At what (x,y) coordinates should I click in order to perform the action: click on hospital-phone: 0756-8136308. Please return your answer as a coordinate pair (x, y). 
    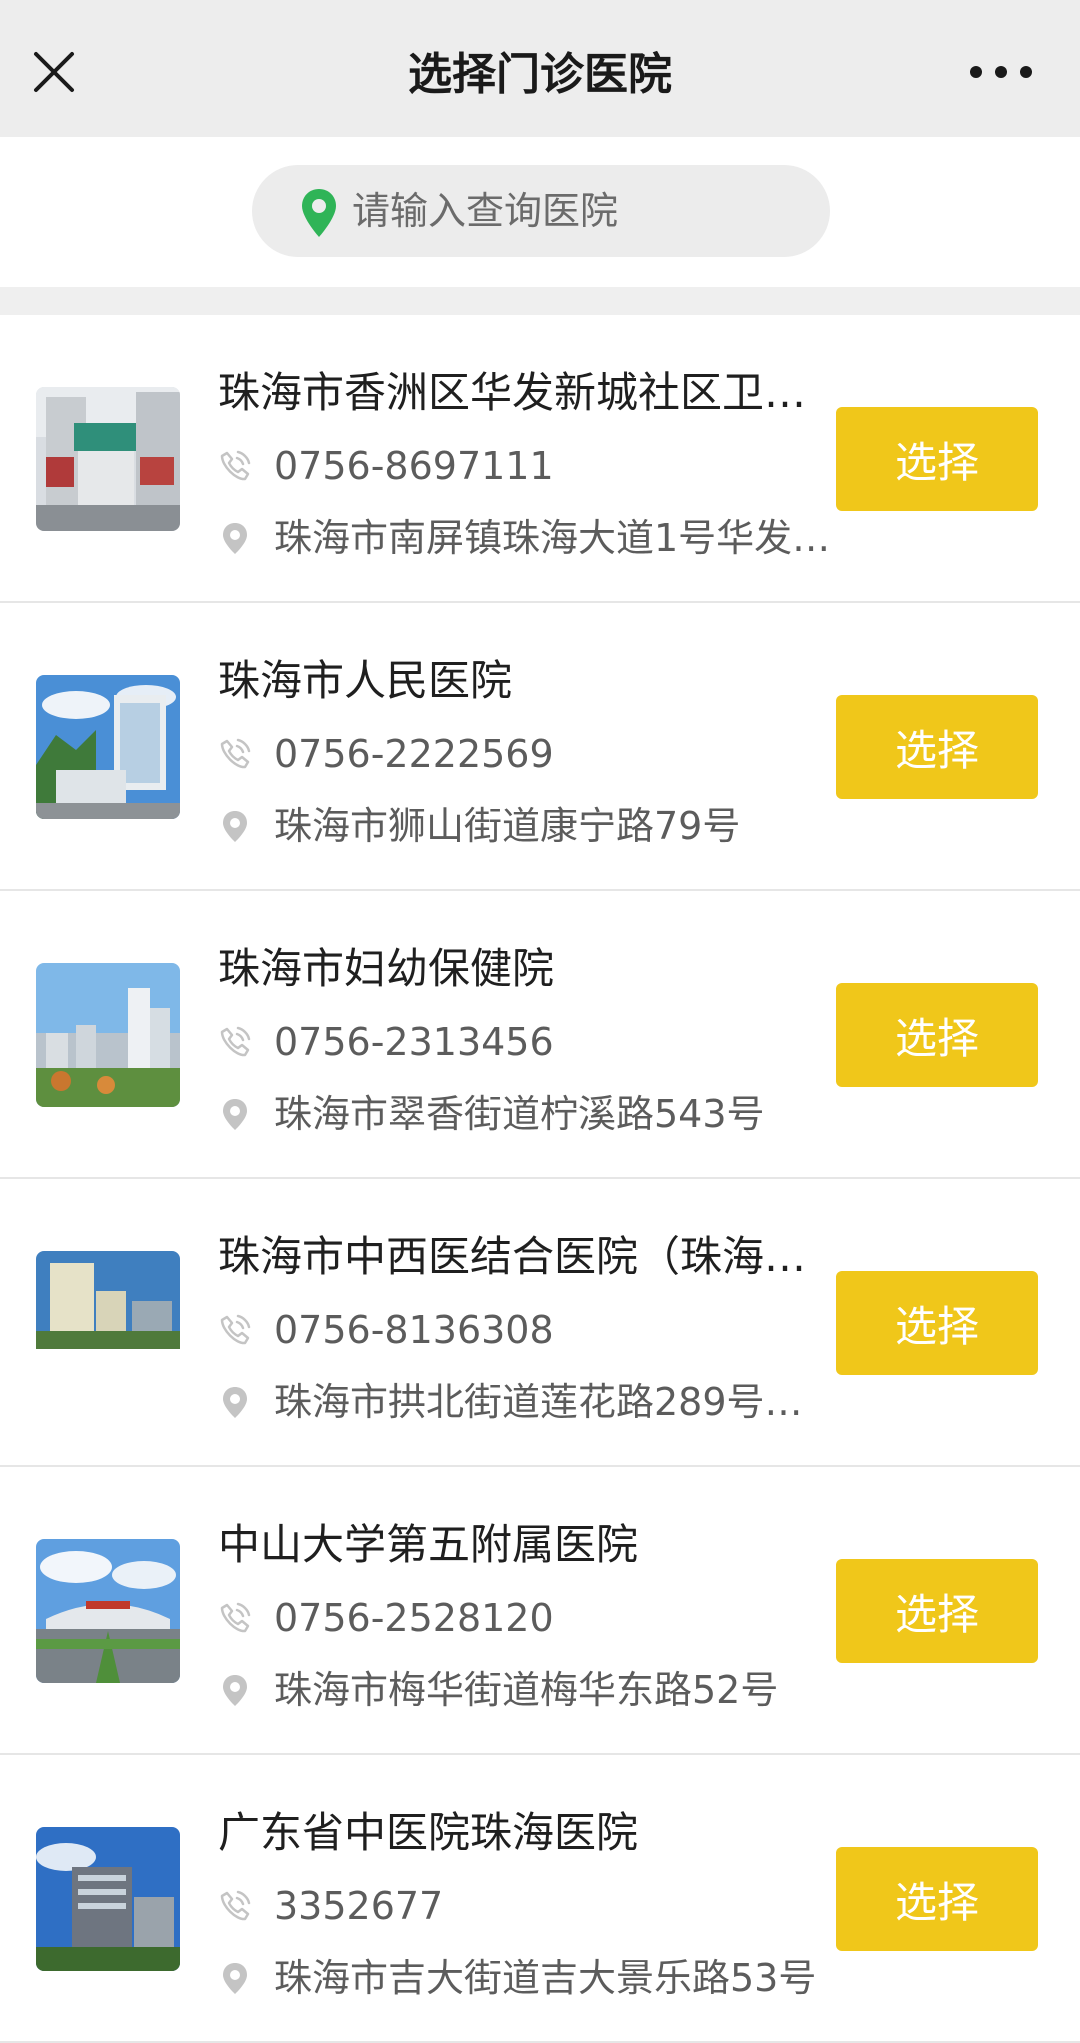
    Looking at the image, I should click on (414, 1330).